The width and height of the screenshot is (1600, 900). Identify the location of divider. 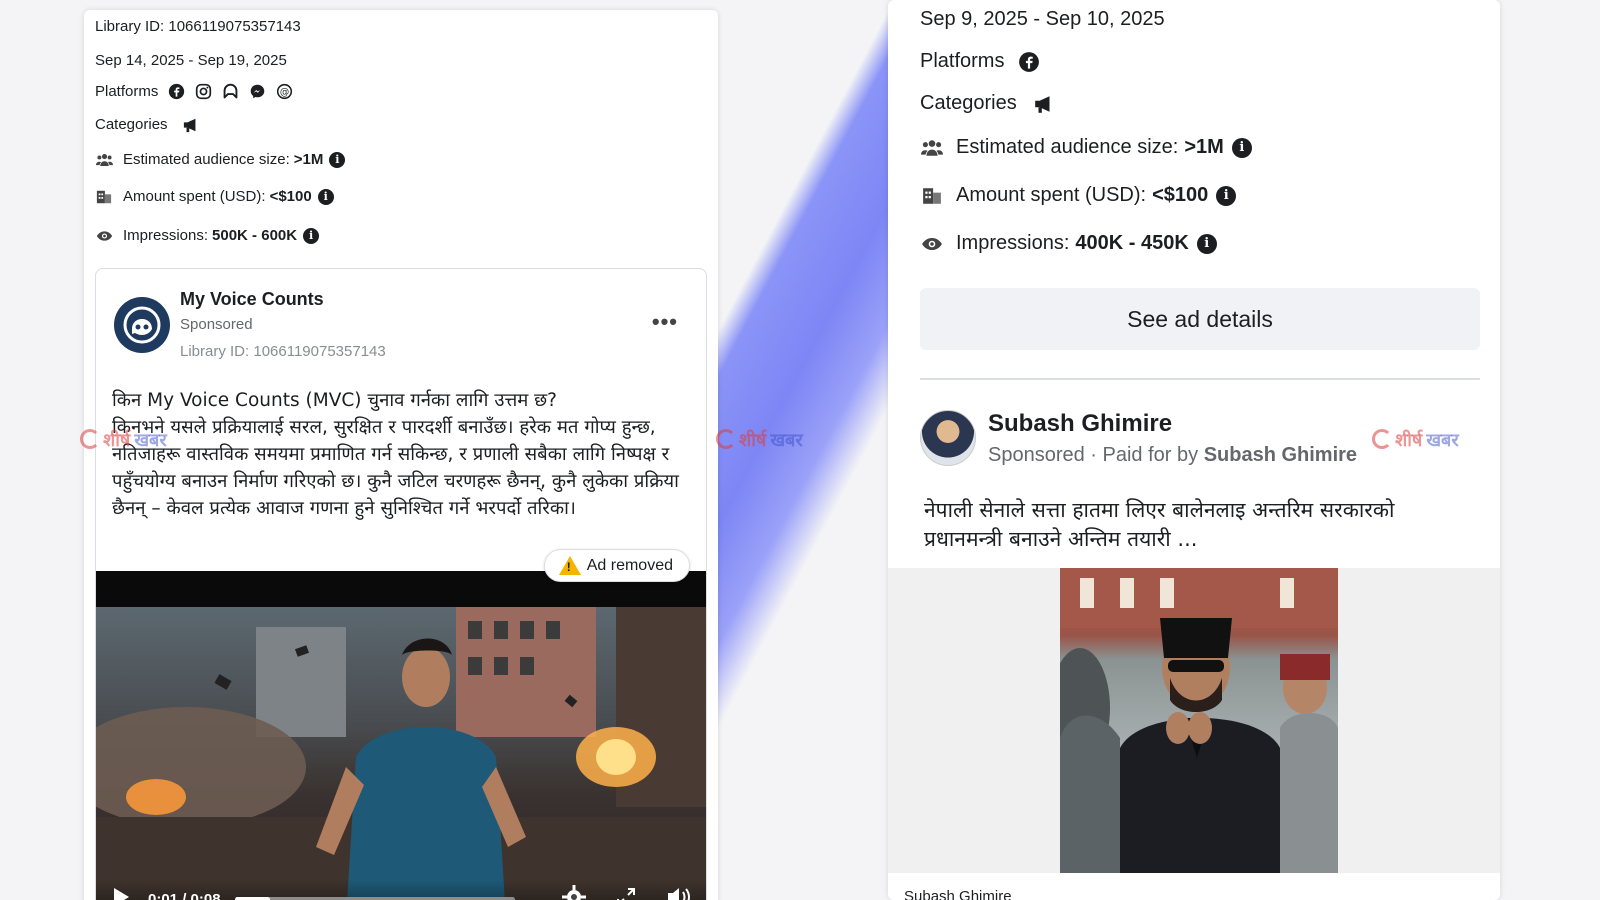
(1200, 379).